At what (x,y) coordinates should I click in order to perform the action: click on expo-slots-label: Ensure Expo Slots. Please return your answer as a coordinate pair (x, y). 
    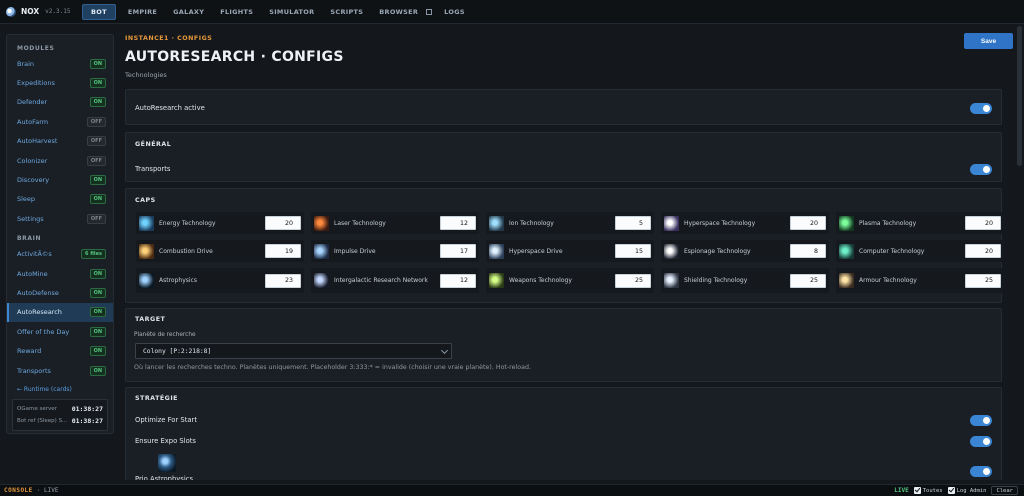
    Looking at the image, I should click on (165, 441).